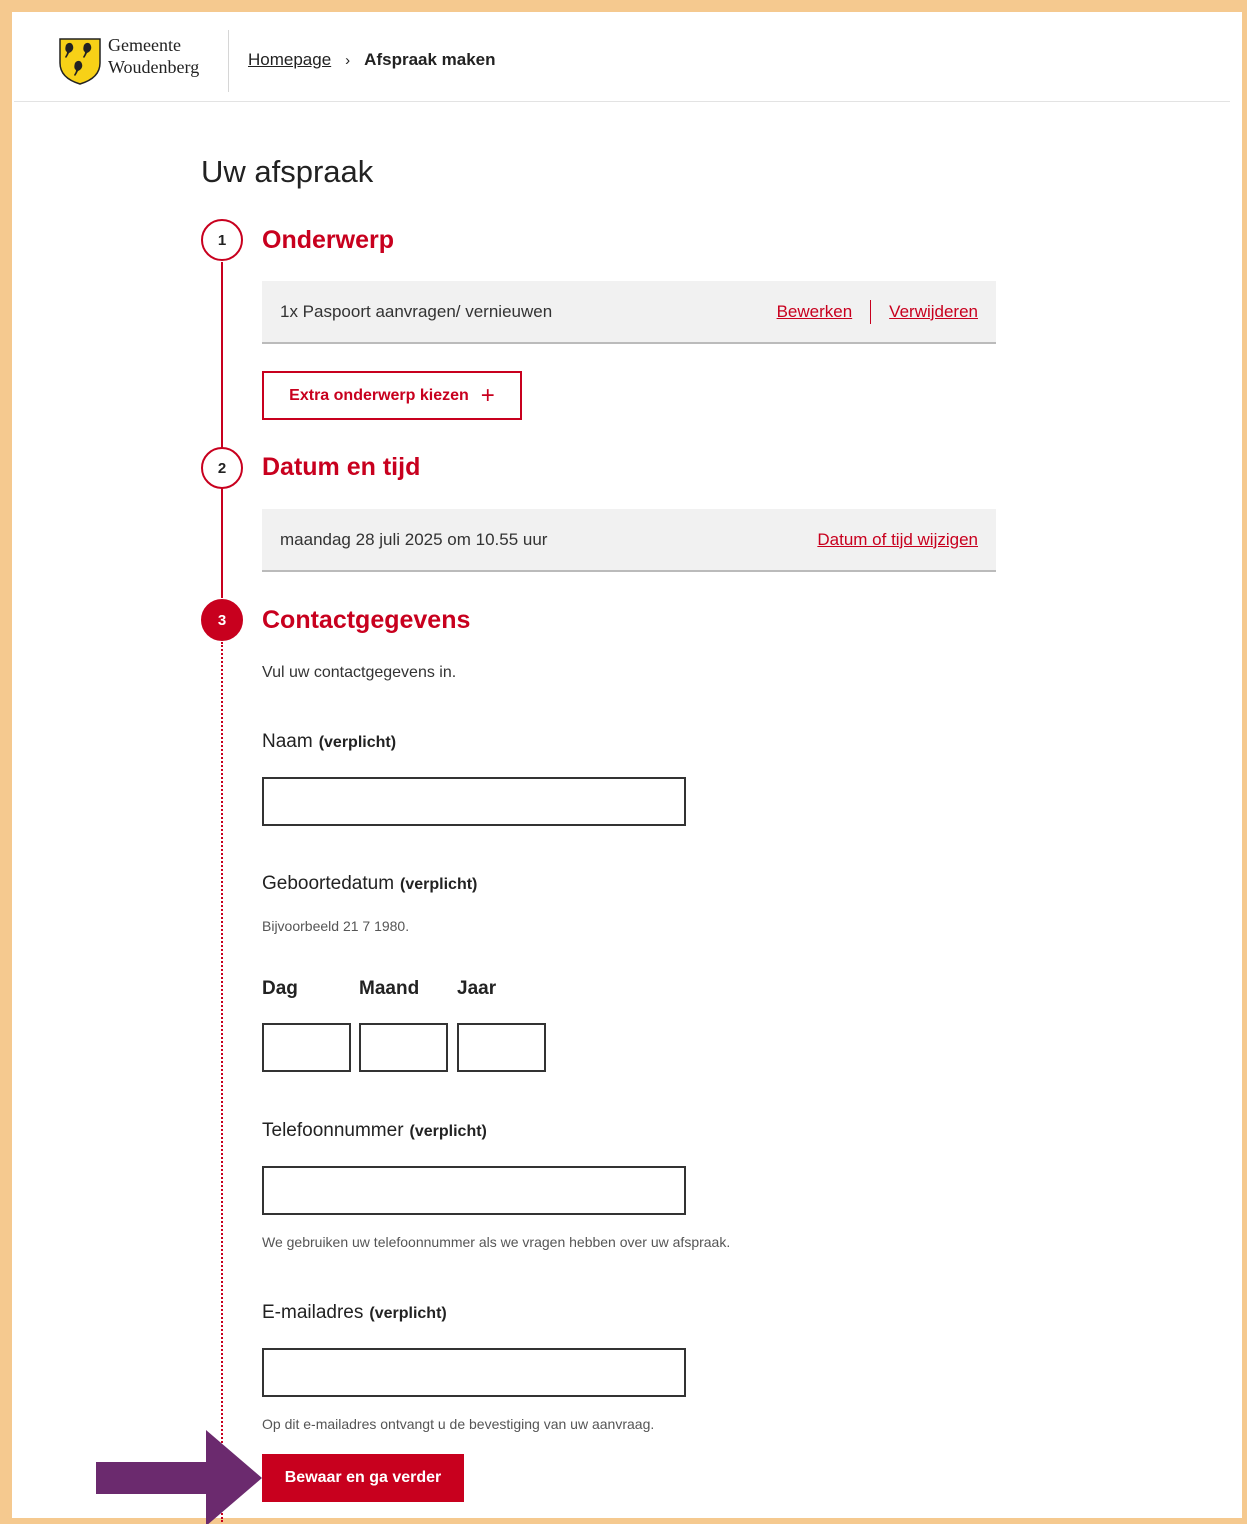 The image size is (1247, 1524). Describe the element at coordinates (341, 467) in the screenshot. I see `step-2-title: Datum en tijd` at that location.